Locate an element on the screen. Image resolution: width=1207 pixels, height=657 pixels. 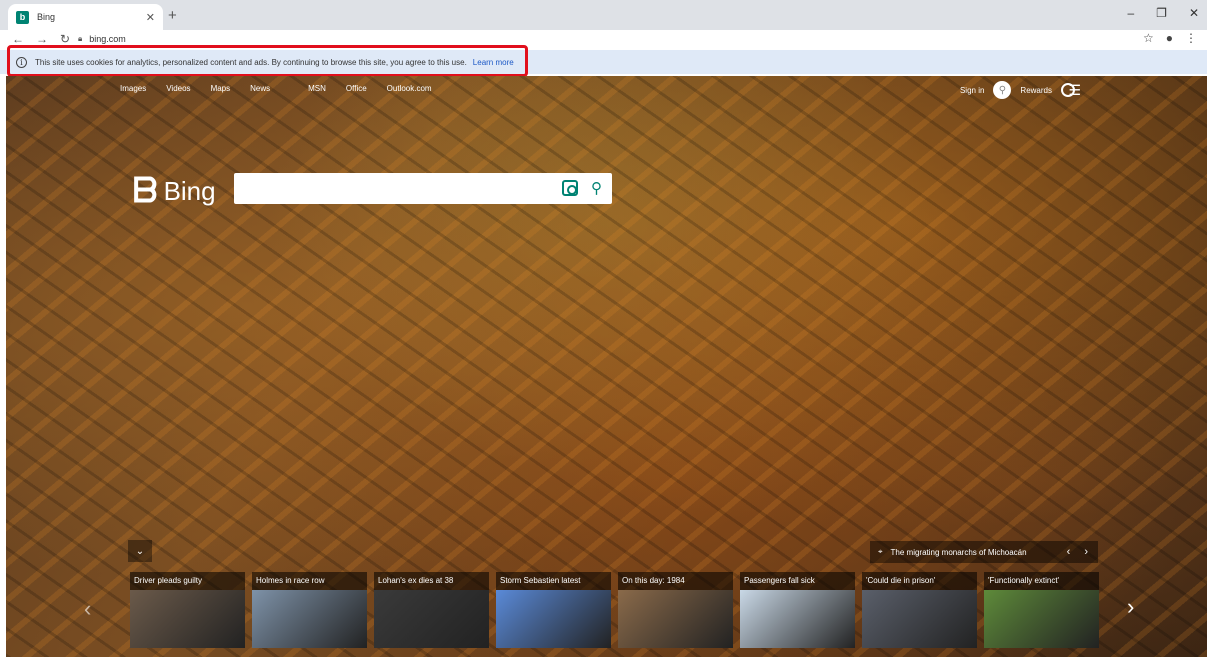
address-bar: 🔒︎ bing.com is located at coordinates (102, 39).